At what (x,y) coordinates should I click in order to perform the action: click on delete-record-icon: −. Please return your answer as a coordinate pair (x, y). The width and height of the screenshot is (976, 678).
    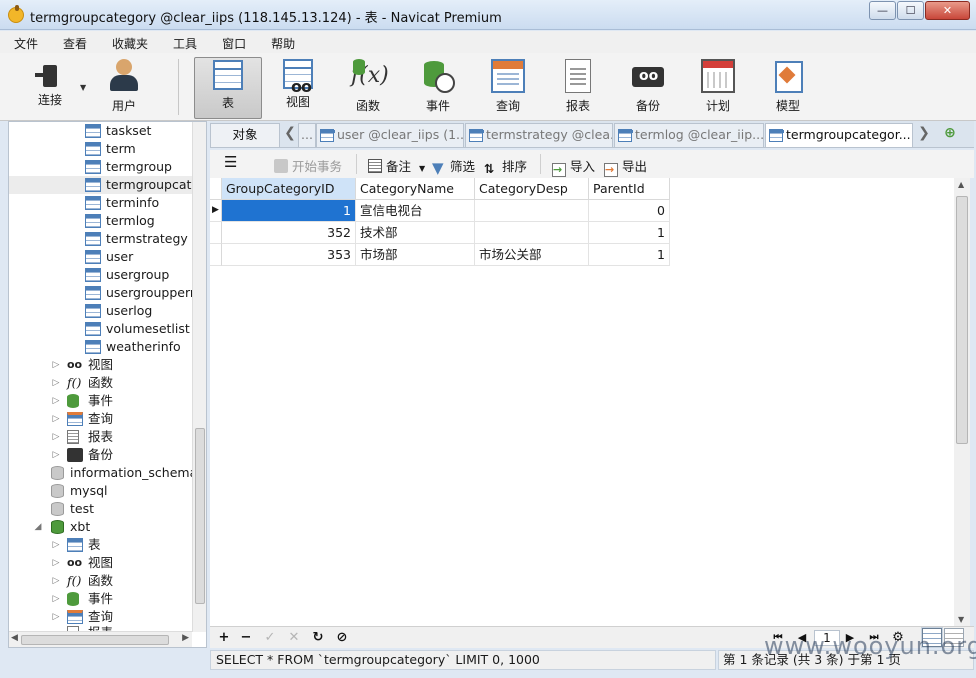
    Looking at the image, I should click on (246, 638).